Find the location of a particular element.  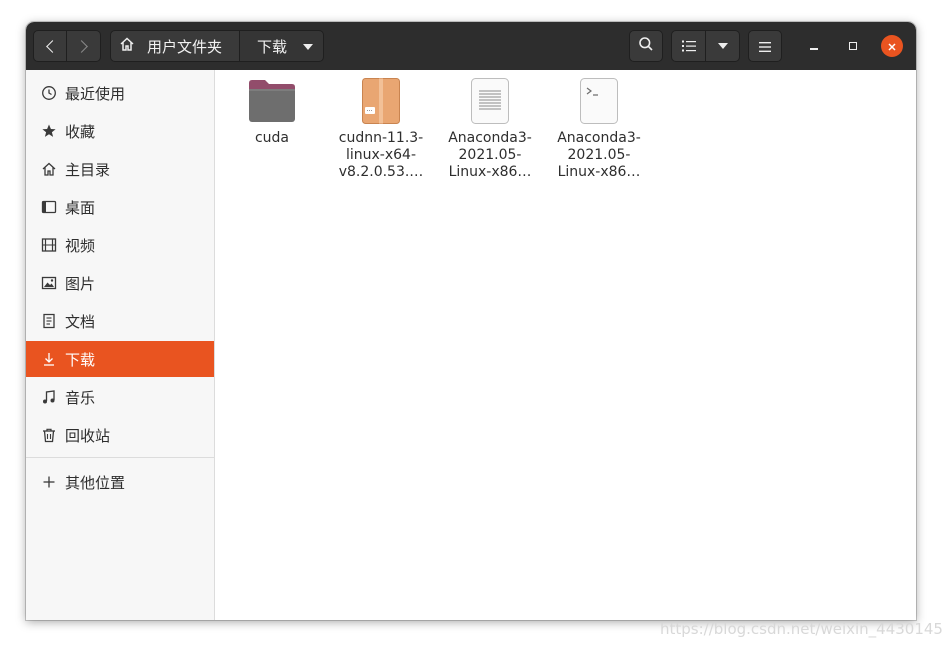

sidebar-item-label: 其他位置 is located at coordinates (95, 482).